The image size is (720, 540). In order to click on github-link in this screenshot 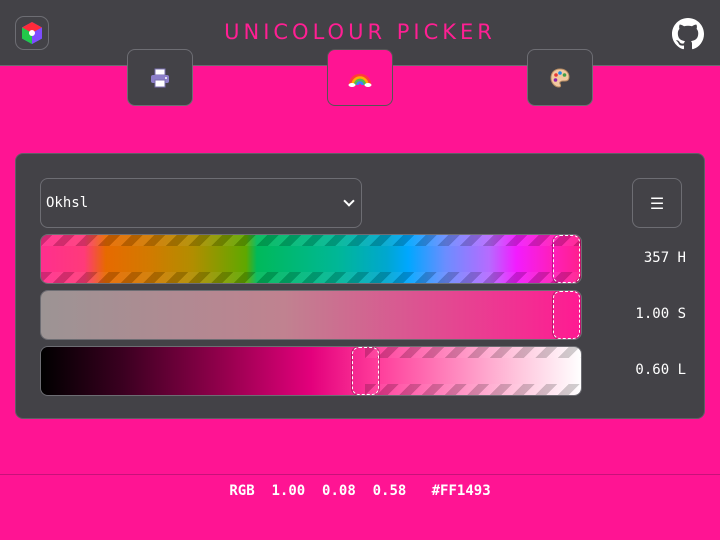, I will do `click(688, 34)`.